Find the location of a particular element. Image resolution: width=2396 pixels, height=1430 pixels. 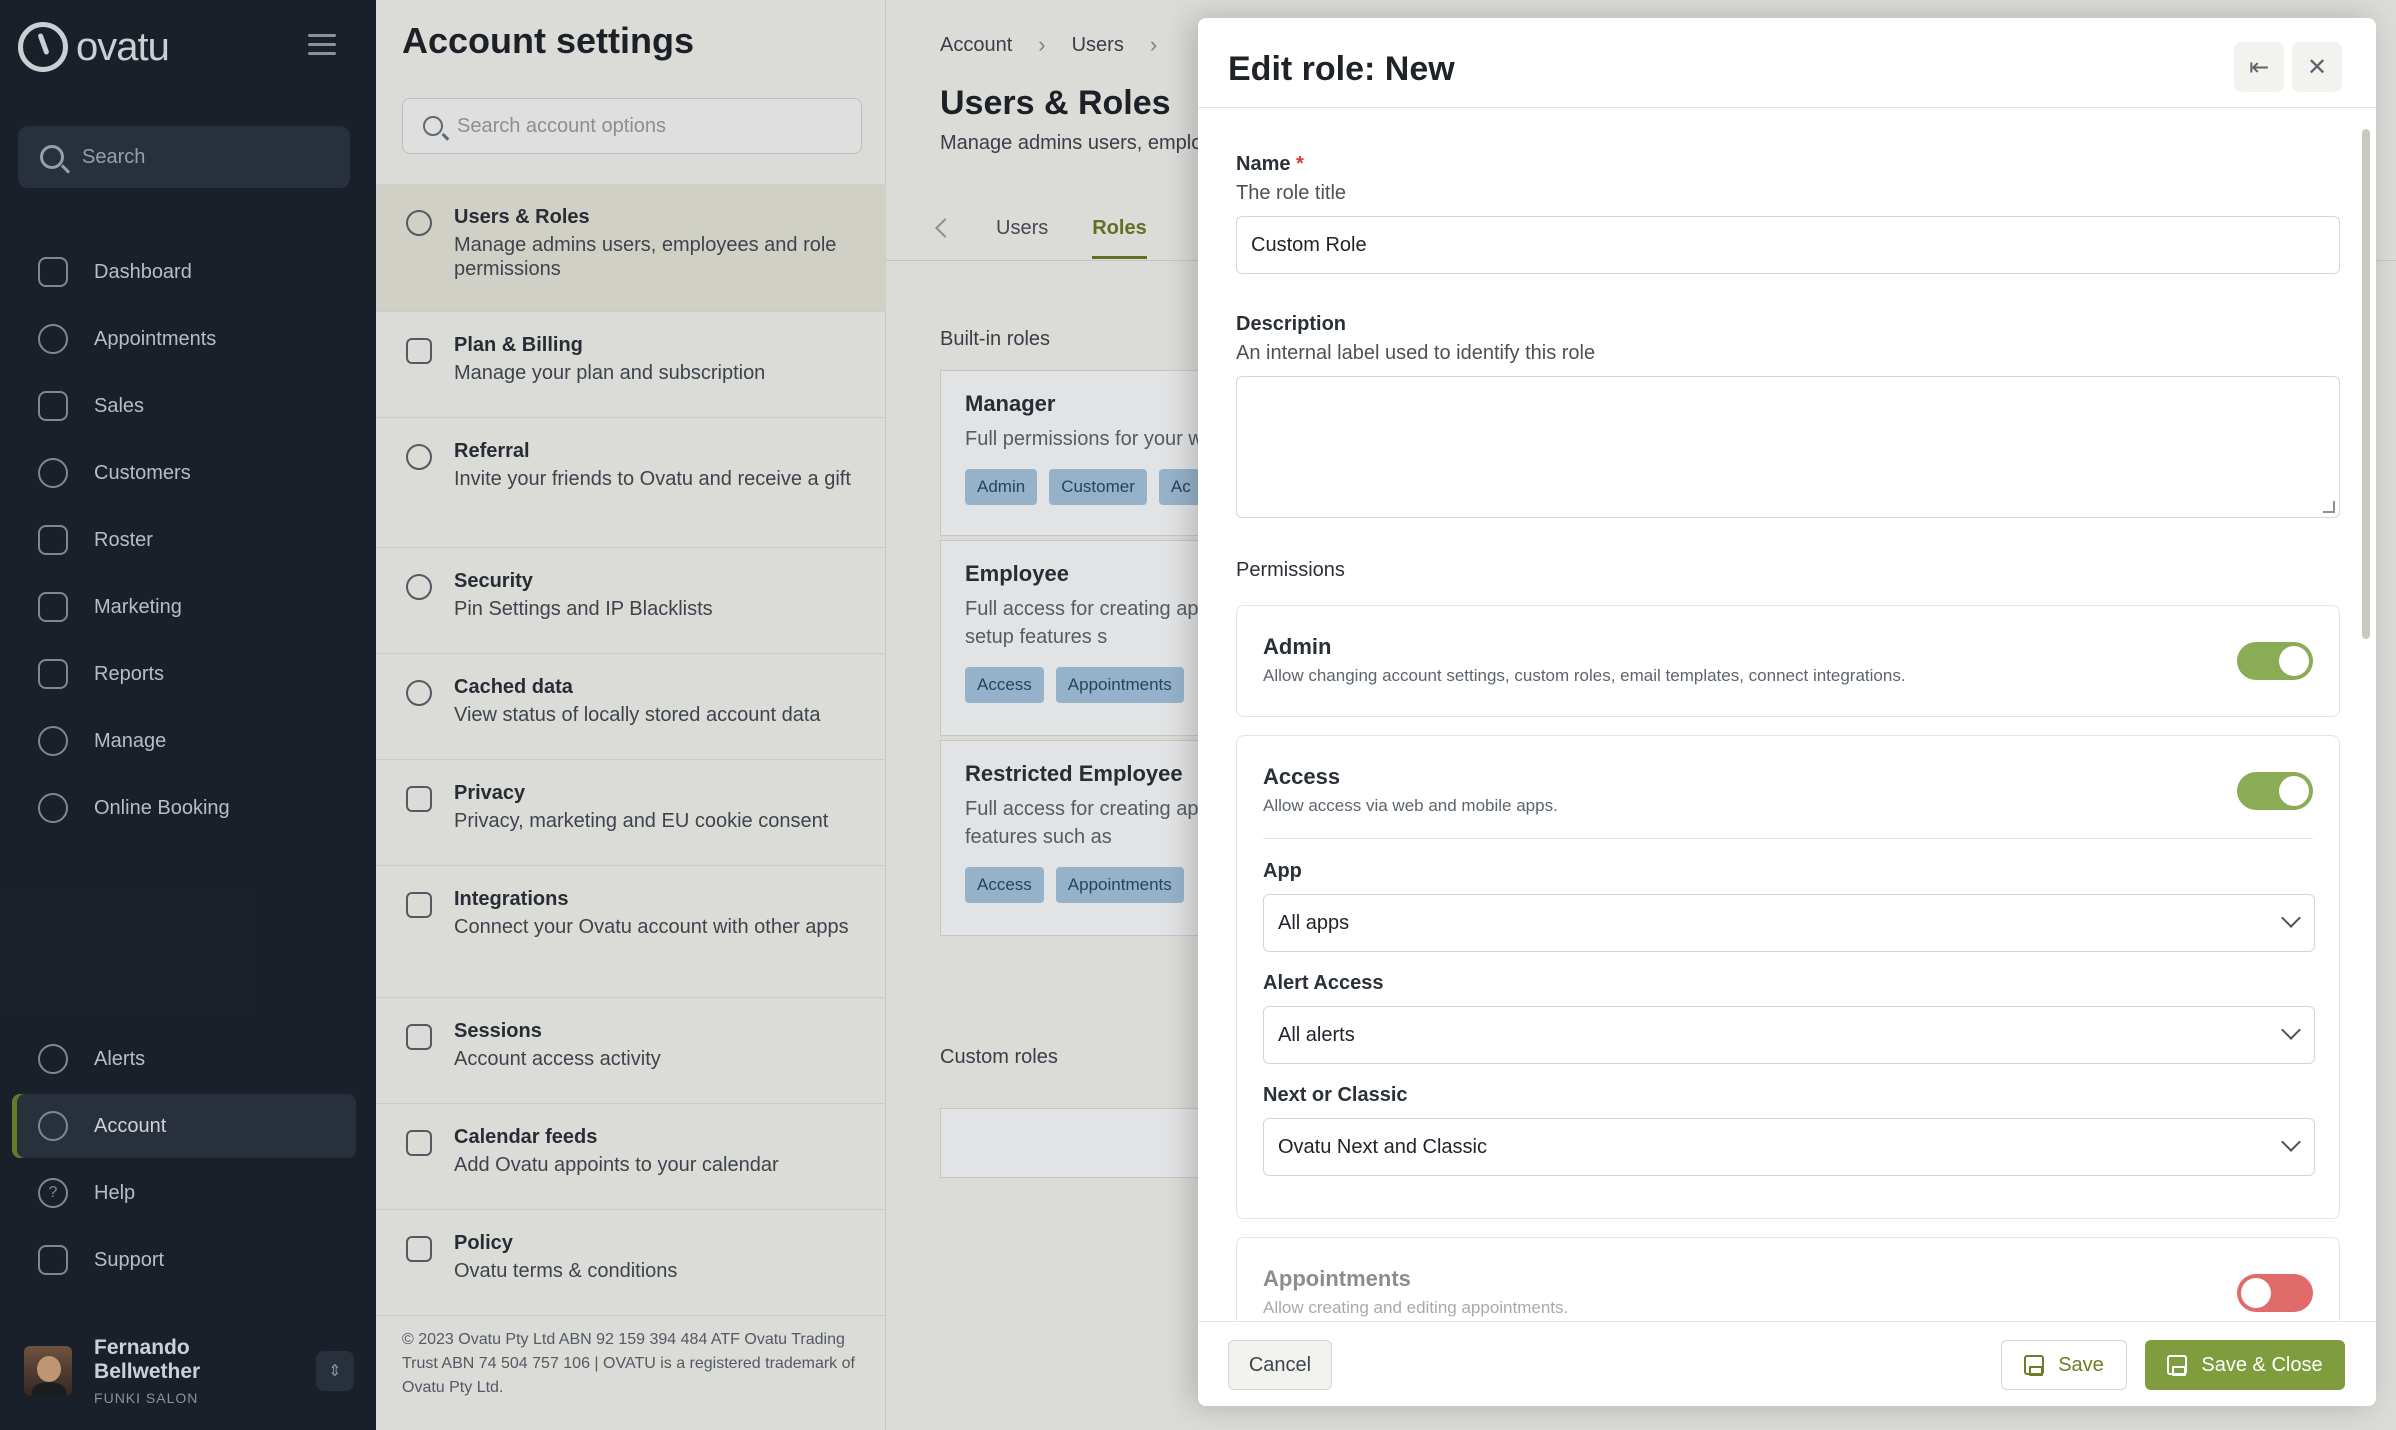

app-select: All apps is located at coordinates (1789, 923).